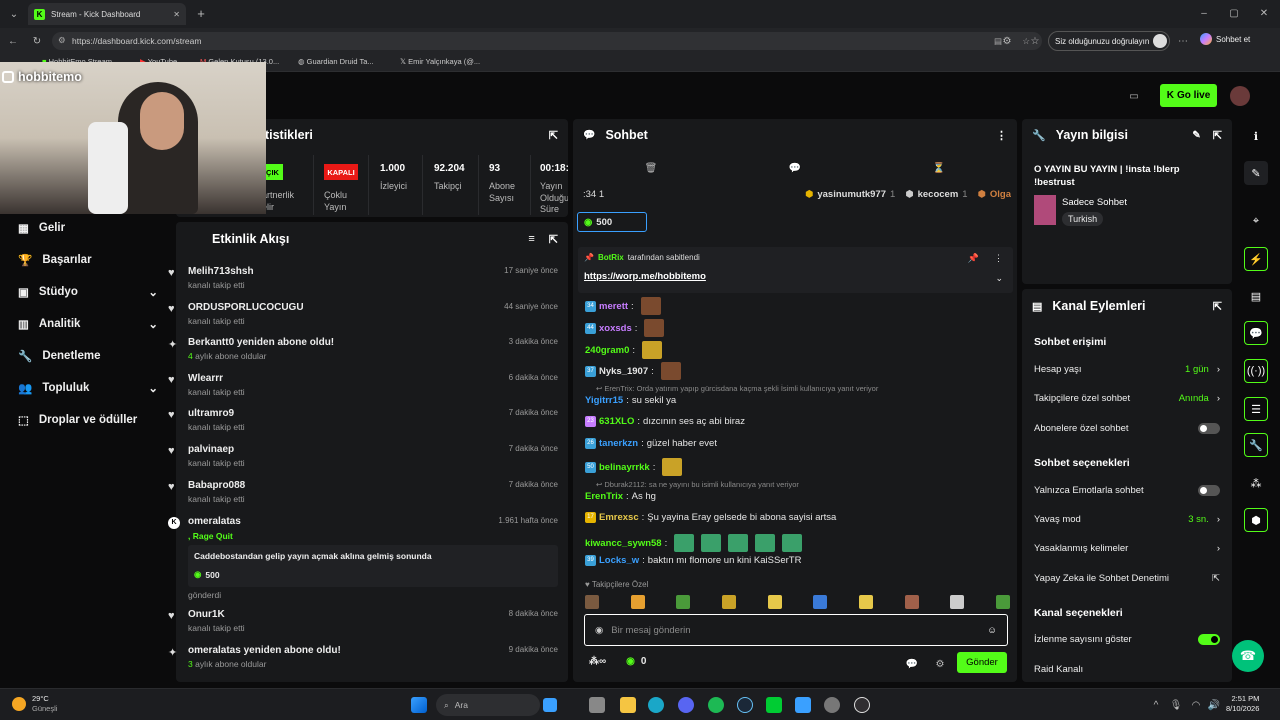 Image resolution: width=1280 pixels, height=720 pixels. I want to click on go-live-button: K Go live, so click(1188, 95).